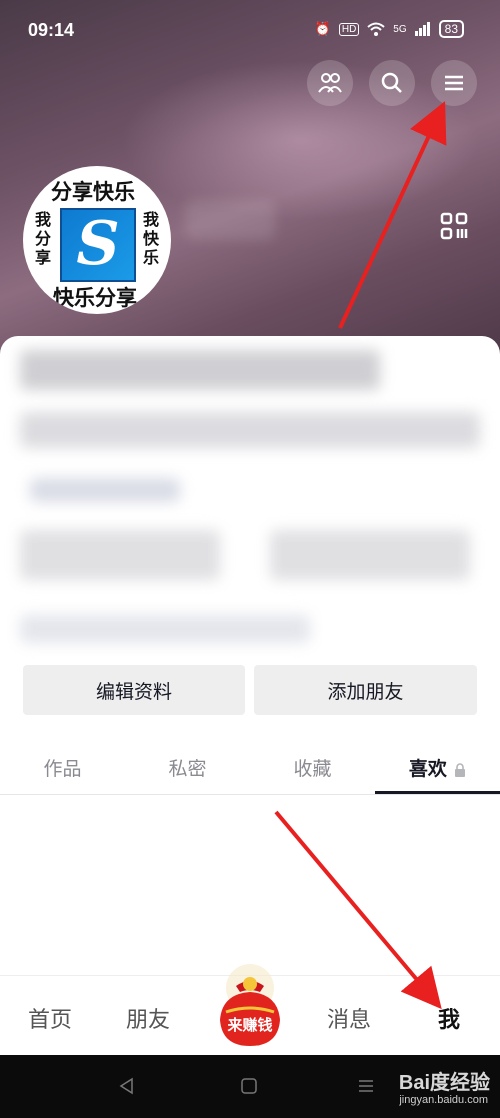 This screenshot has width=500, height=1118. I want to click on blurred-card-left, so click(120, 555).